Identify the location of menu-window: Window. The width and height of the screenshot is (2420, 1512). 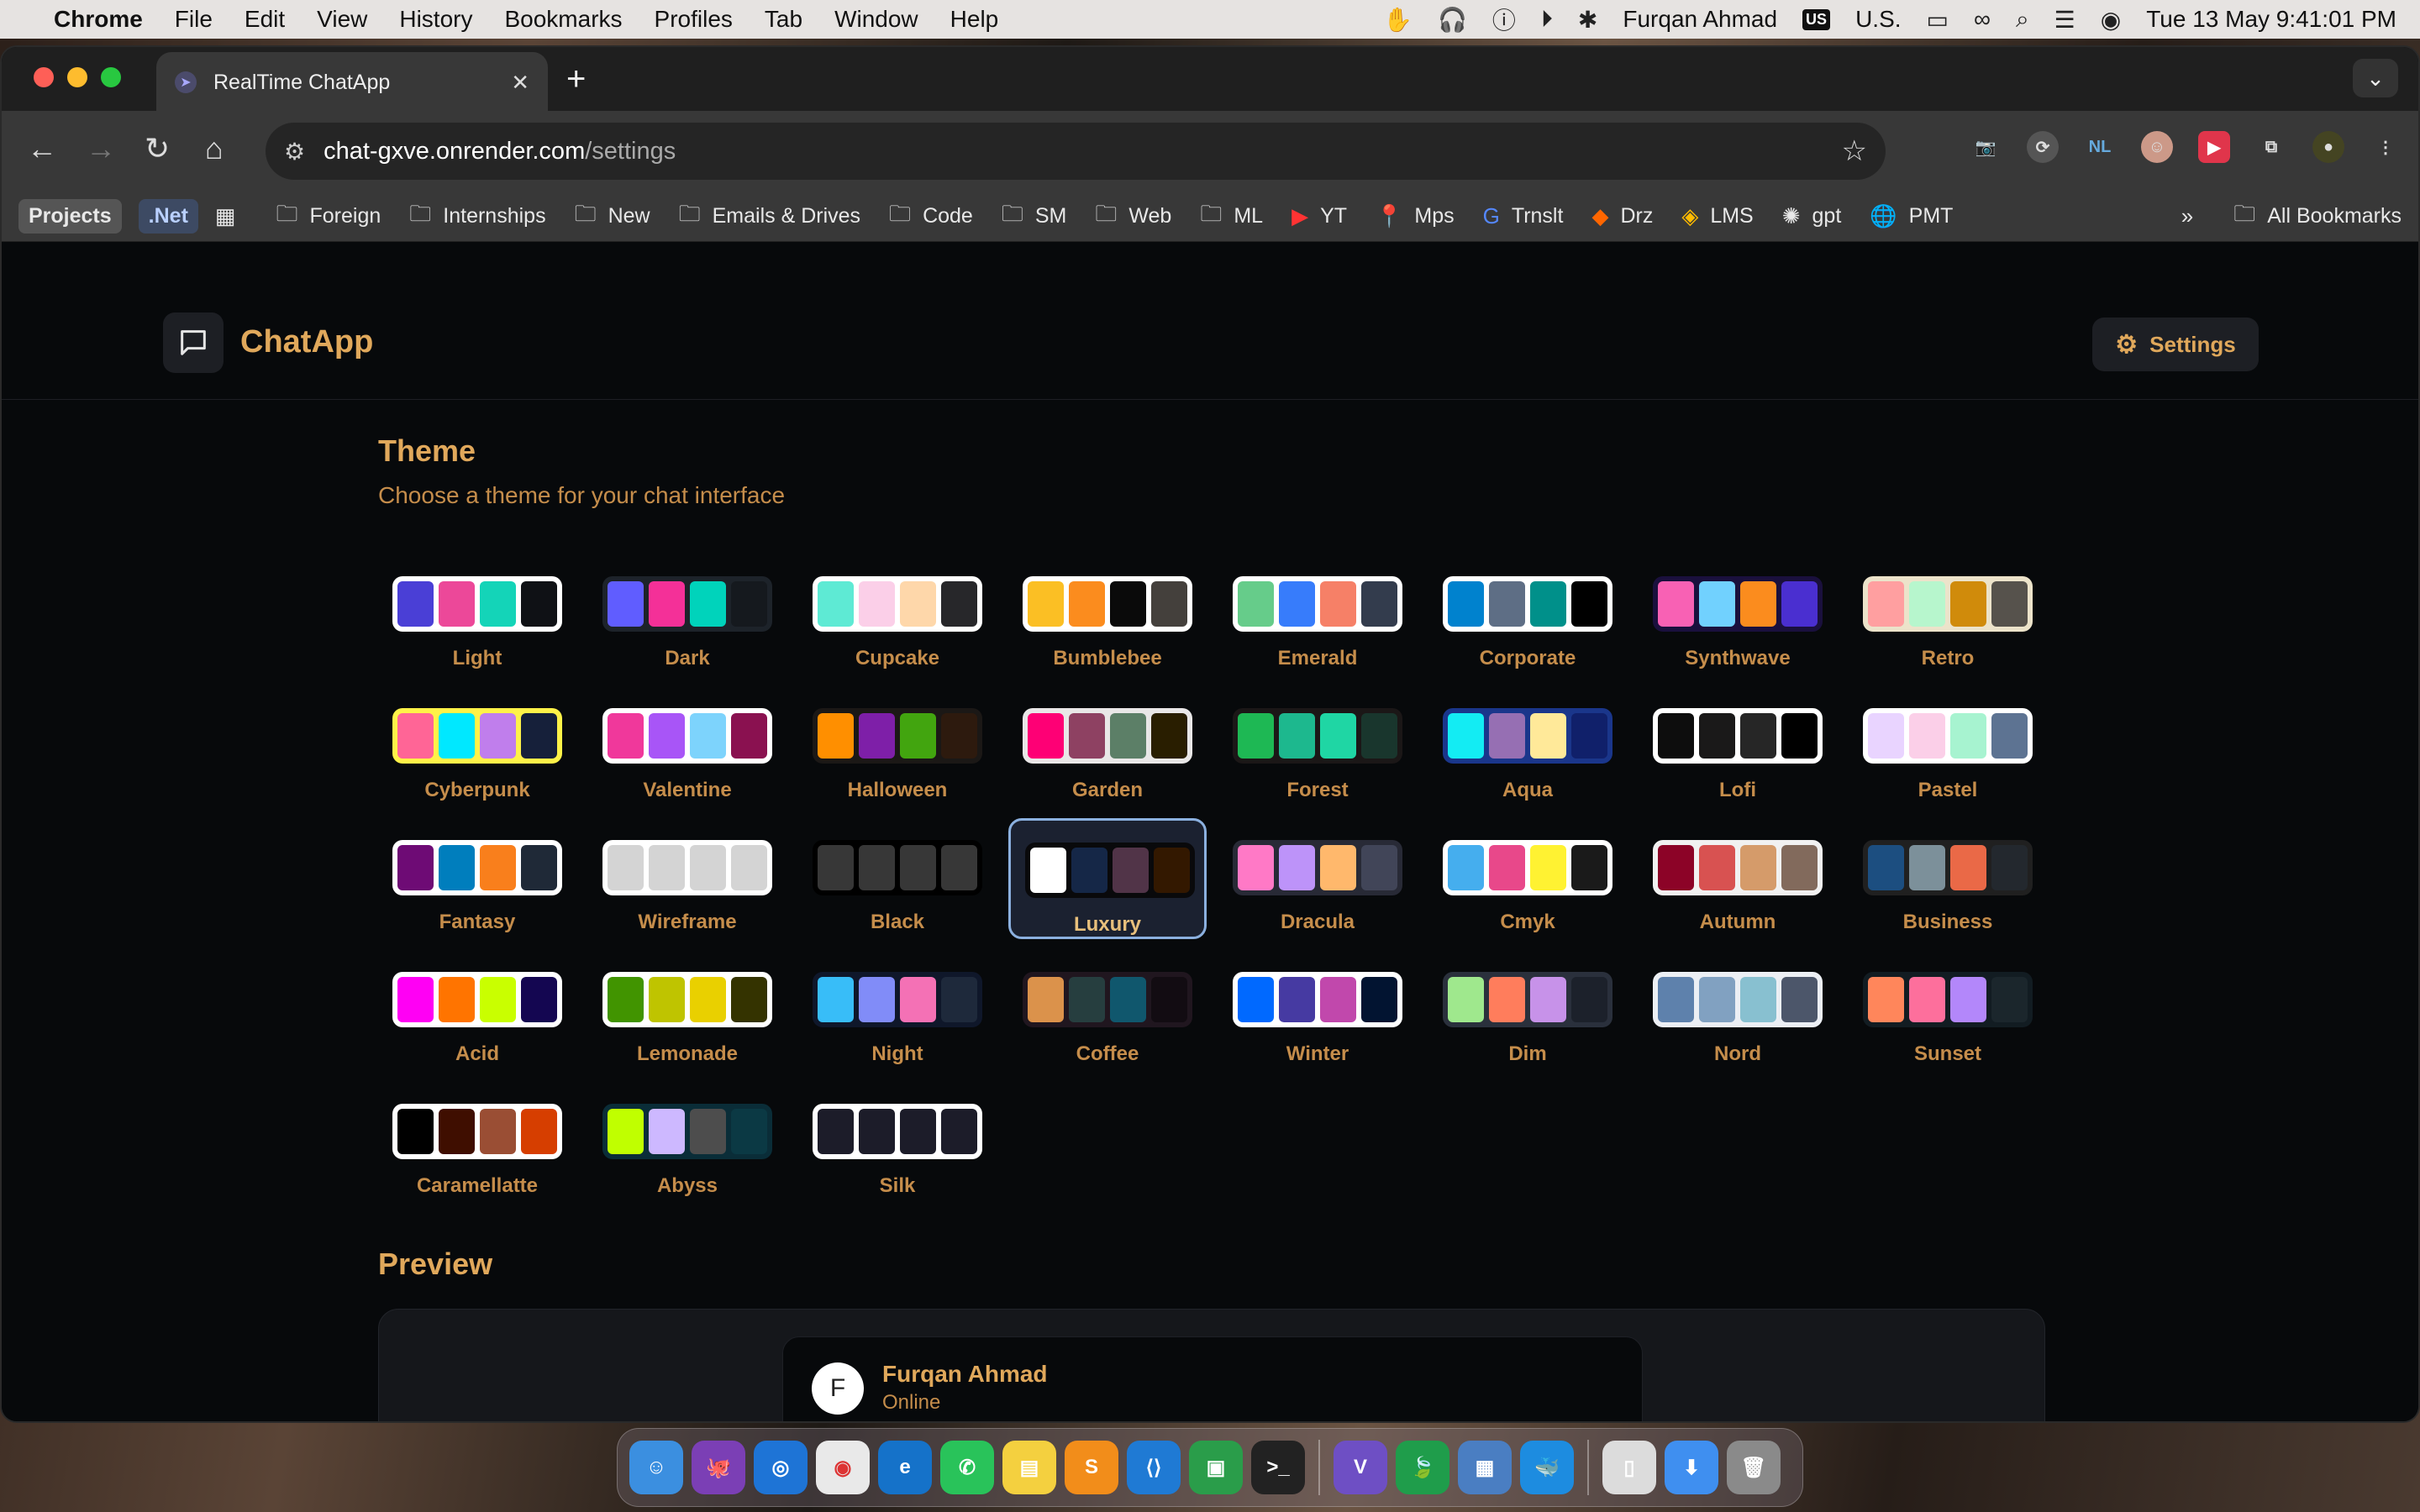
(876, 19).